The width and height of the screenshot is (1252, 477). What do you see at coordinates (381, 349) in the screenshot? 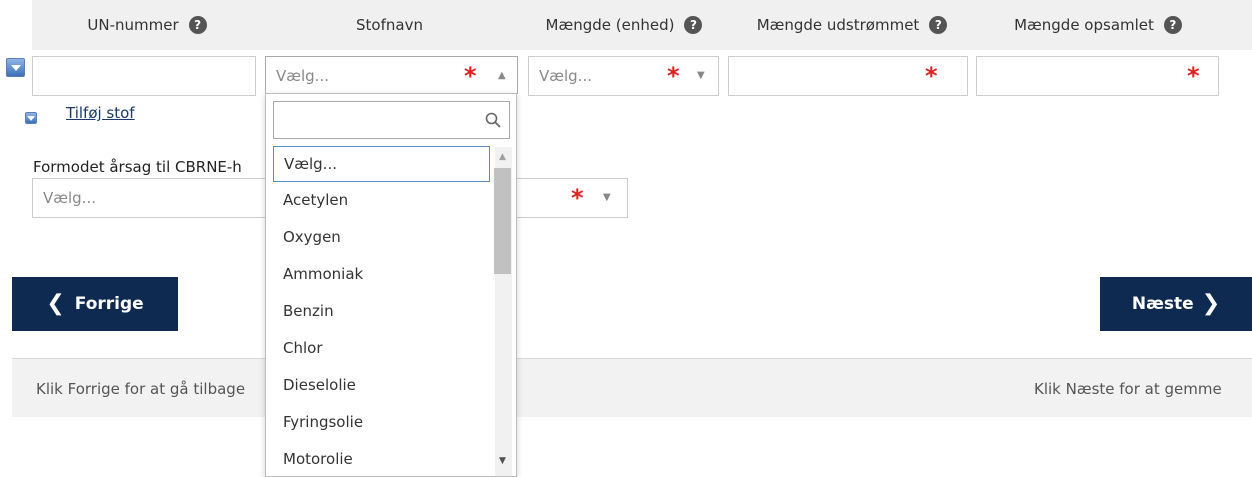
I see `dropdown-option: Chlor` at bounding box center [381, 349].